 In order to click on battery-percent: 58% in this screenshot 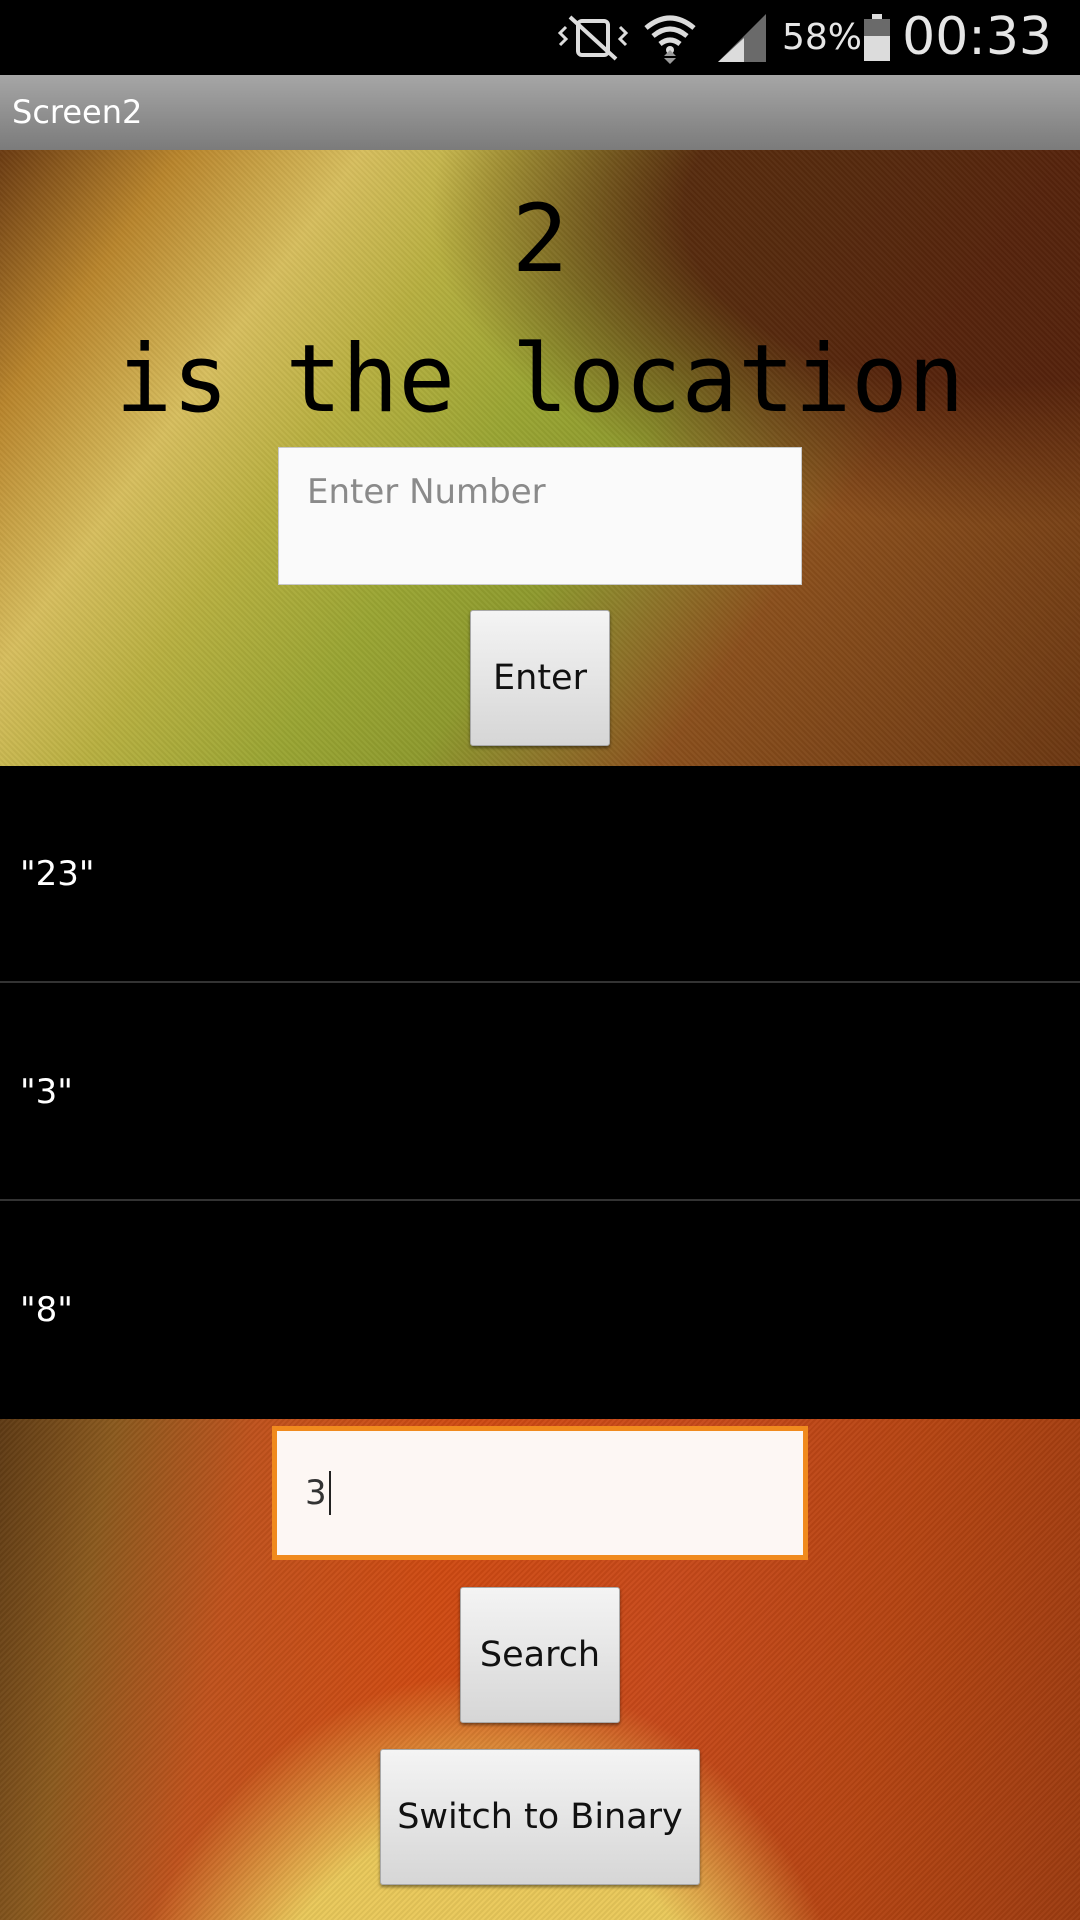, I will do `click(822, 37)`.